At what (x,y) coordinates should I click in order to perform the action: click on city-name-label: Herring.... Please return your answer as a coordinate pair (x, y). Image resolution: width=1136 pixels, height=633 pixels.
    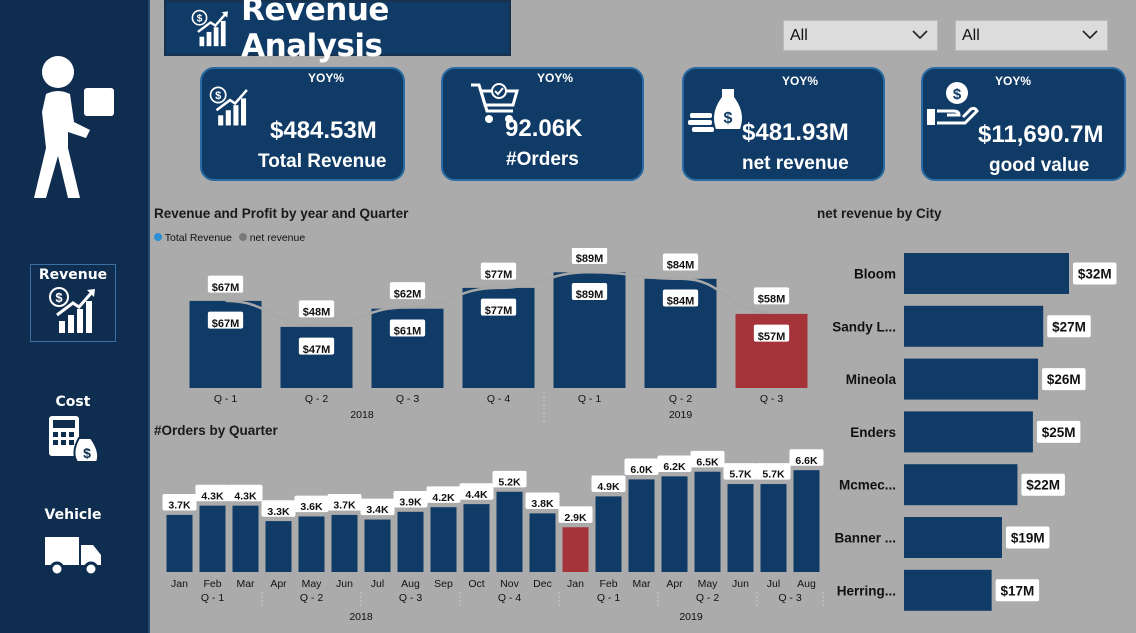
    Looking at the image, I should click on (866, 590).